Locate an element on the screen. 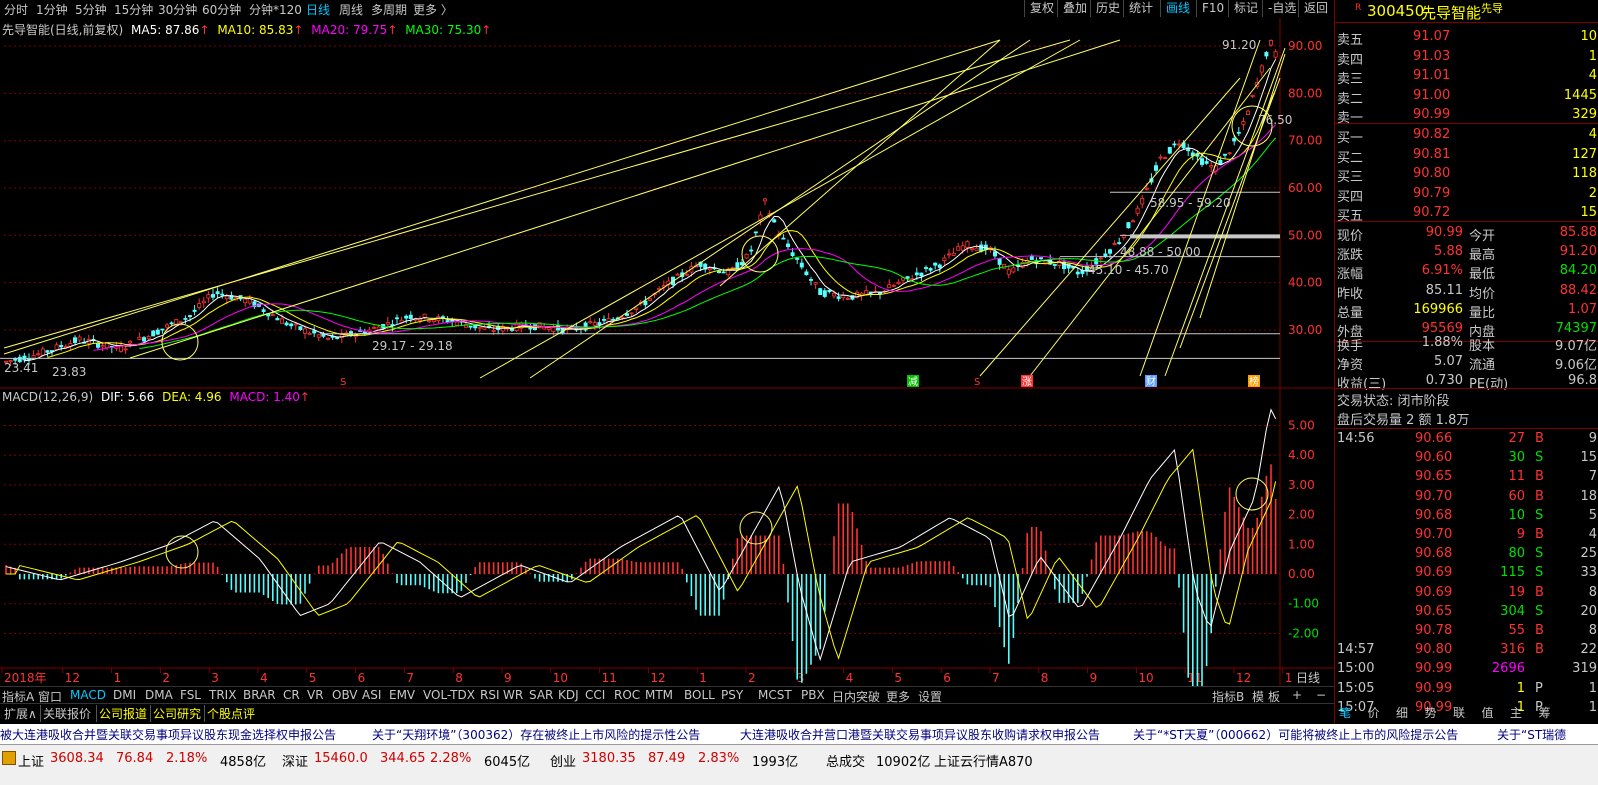 The height and width of the screenshot is (785, 1598). indicator-tab-23: MCST is located at coordinates (775, 695).